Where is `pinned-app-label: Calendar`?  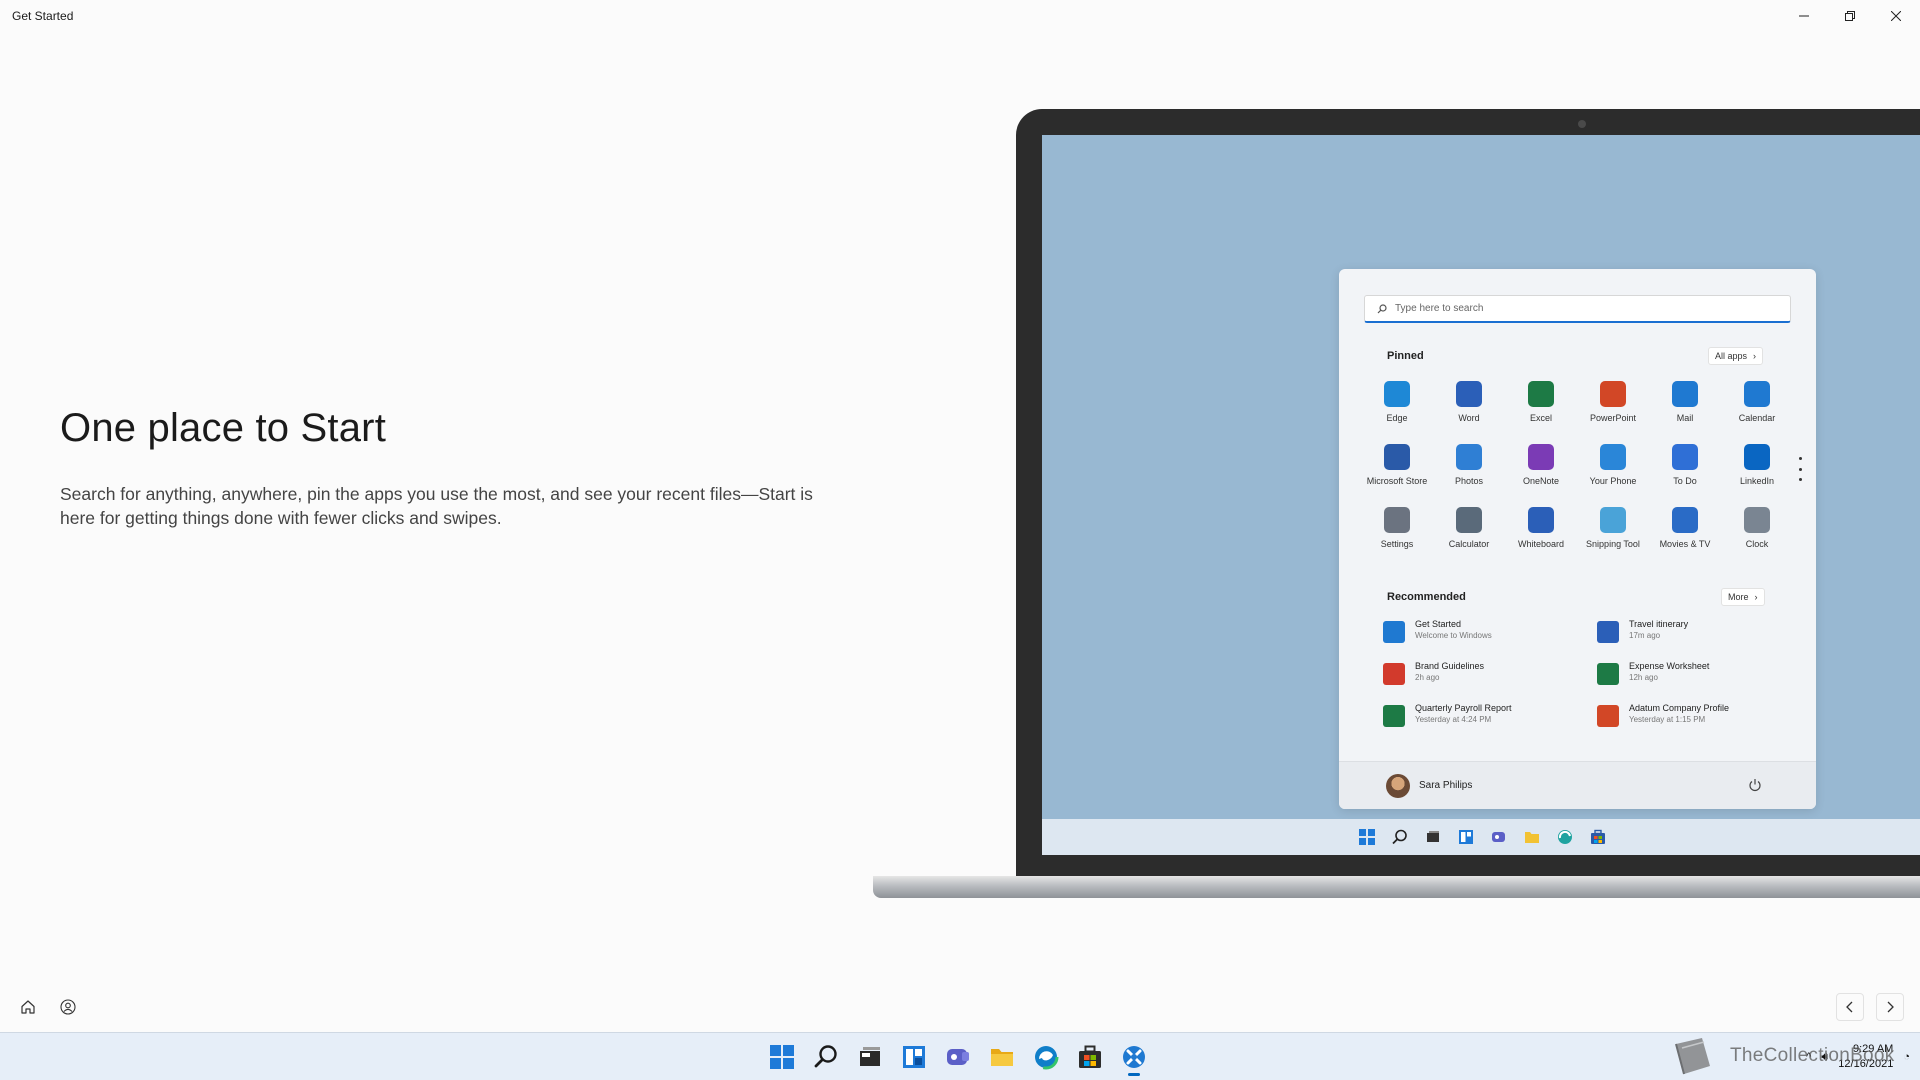
pinned-app-label: Calendar is located at coordinates (1757, 418).